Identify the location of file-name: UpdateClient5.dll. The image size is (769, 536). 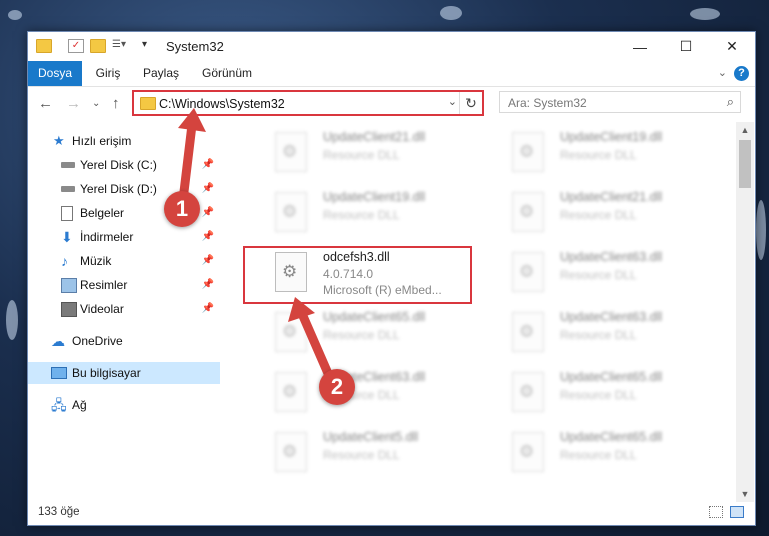
(371, 437).